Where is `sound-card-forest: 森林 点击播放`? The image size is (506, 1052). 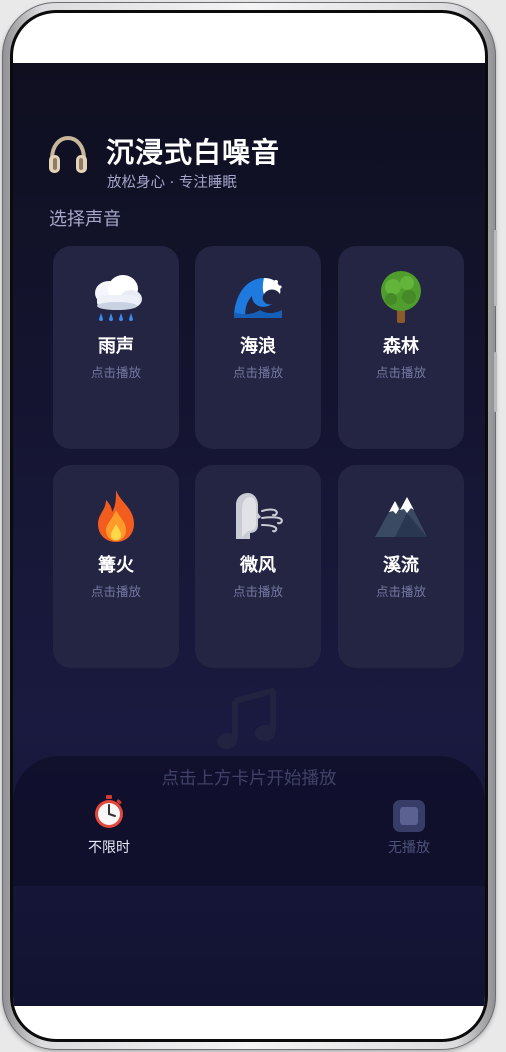
sound-card-forest: 森林 点击播放 is located at coordinates (401, 347).